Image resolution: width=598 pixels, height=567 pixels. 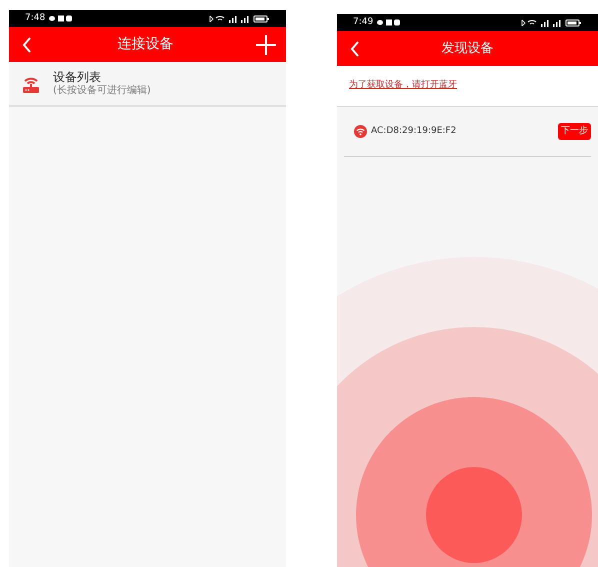 What do you see at coordinates (413, 131) in the screenshot?
I see `device-address: AC:D8:29:19:9E:F2` at bounding box center [413, 131].